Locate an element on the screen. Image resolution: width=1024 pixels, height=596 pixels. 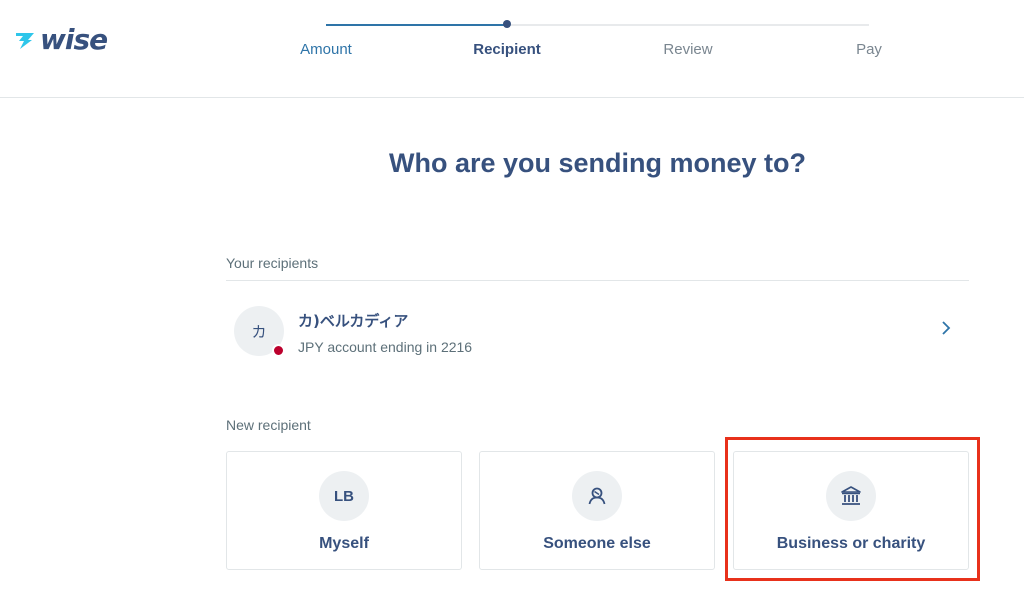
japan-flag-icon is located at coordinates (278, 350).